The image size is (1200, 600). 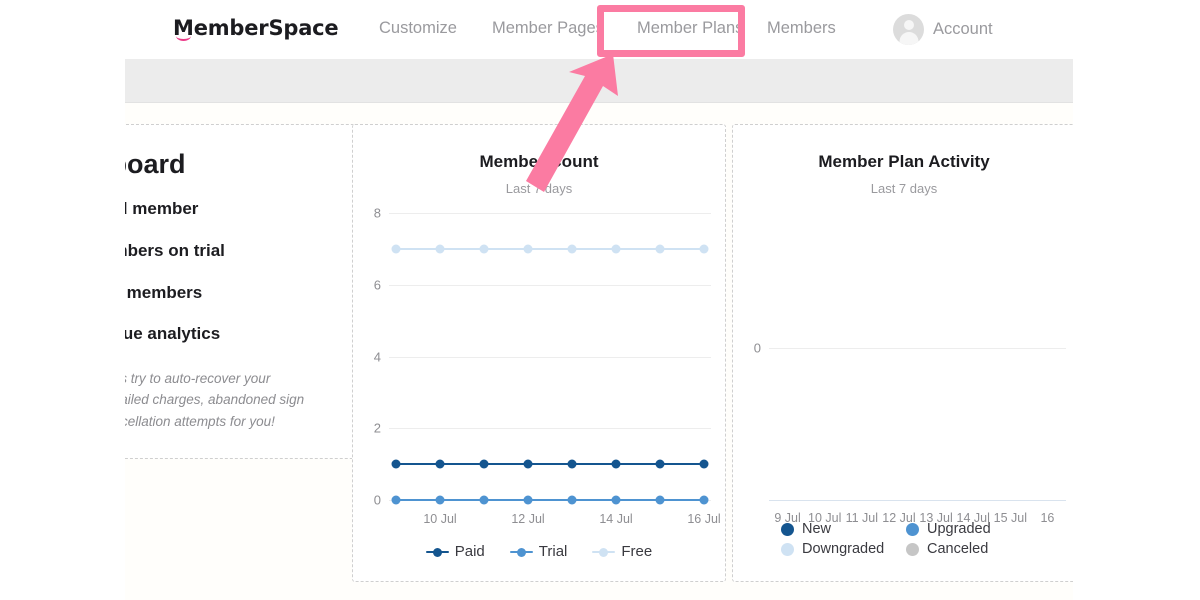 I want to click on member-plan-activity-subtitle: Last 7 days, so click(x=904, y=188).